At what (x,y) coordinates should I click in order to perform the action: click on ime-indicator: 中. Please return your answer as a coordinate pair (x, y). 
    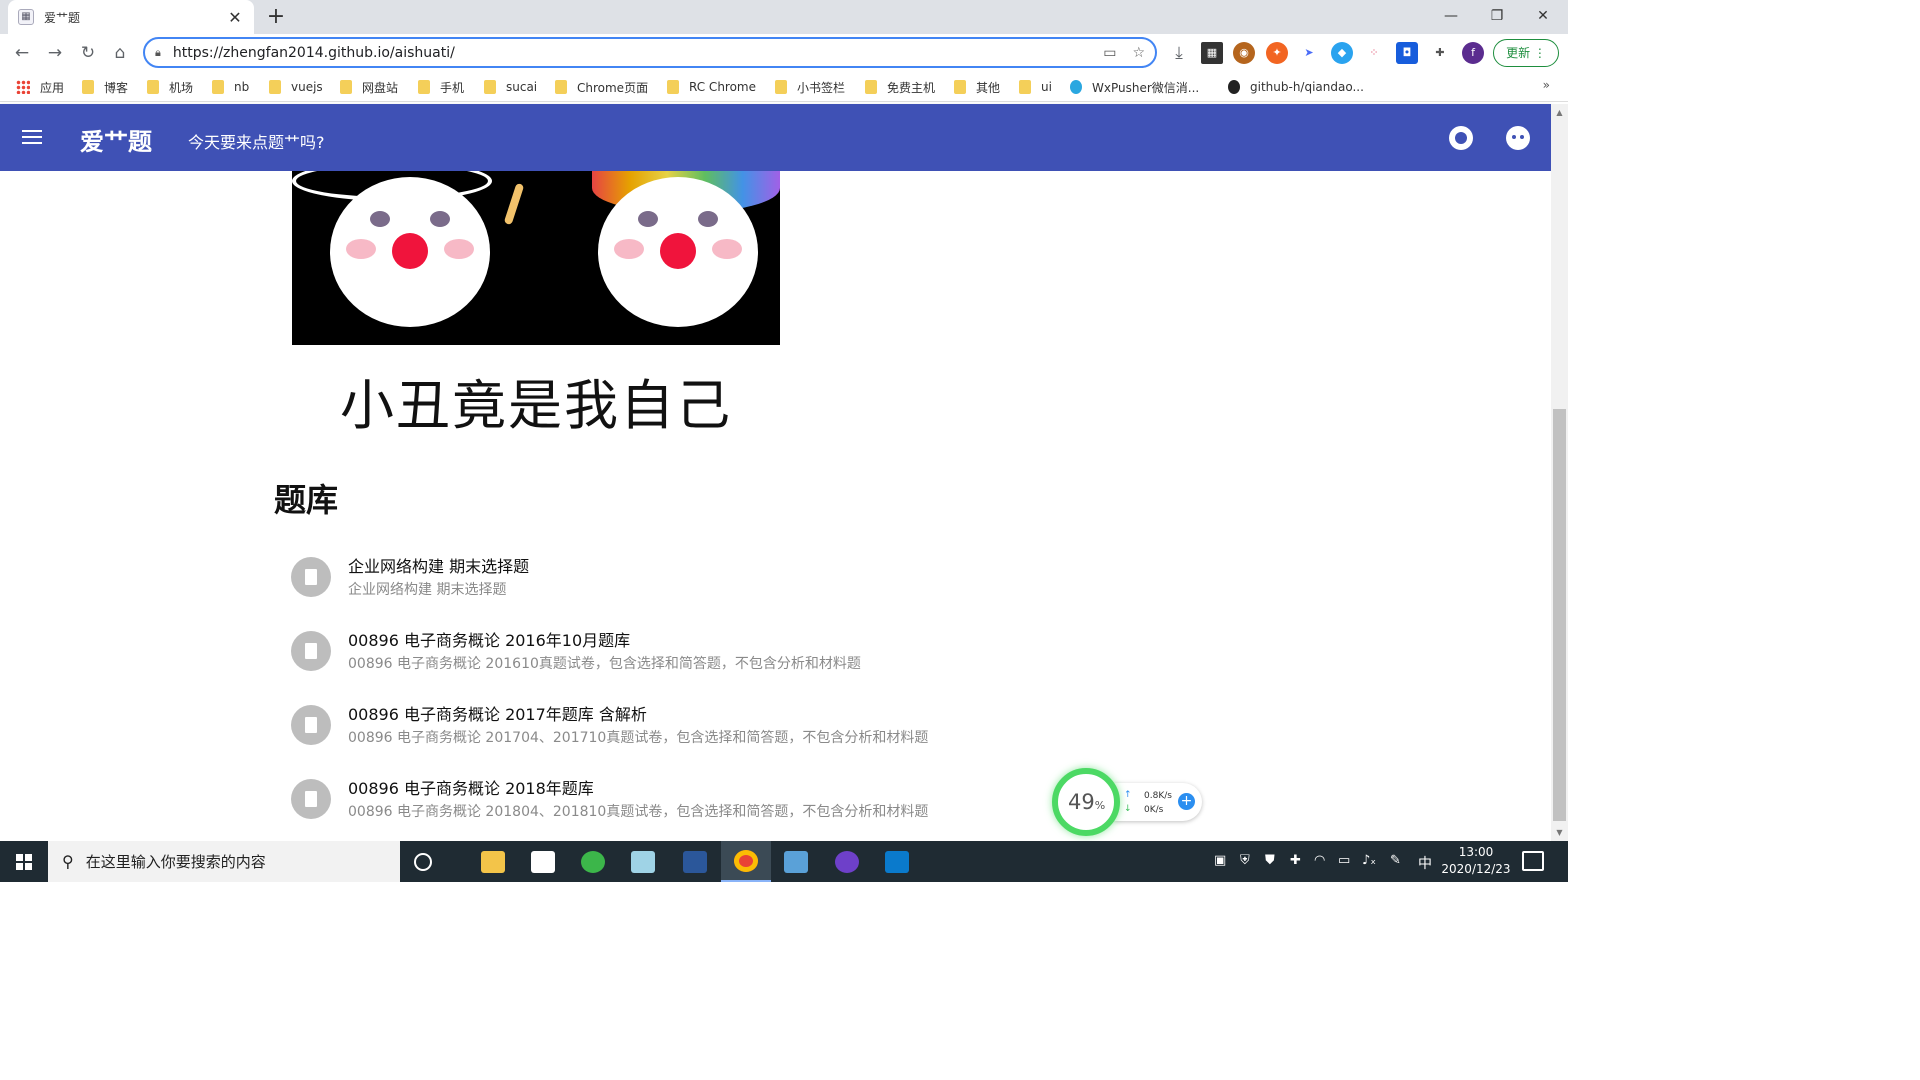
    Looking at the image, I should click on (1425, 863).